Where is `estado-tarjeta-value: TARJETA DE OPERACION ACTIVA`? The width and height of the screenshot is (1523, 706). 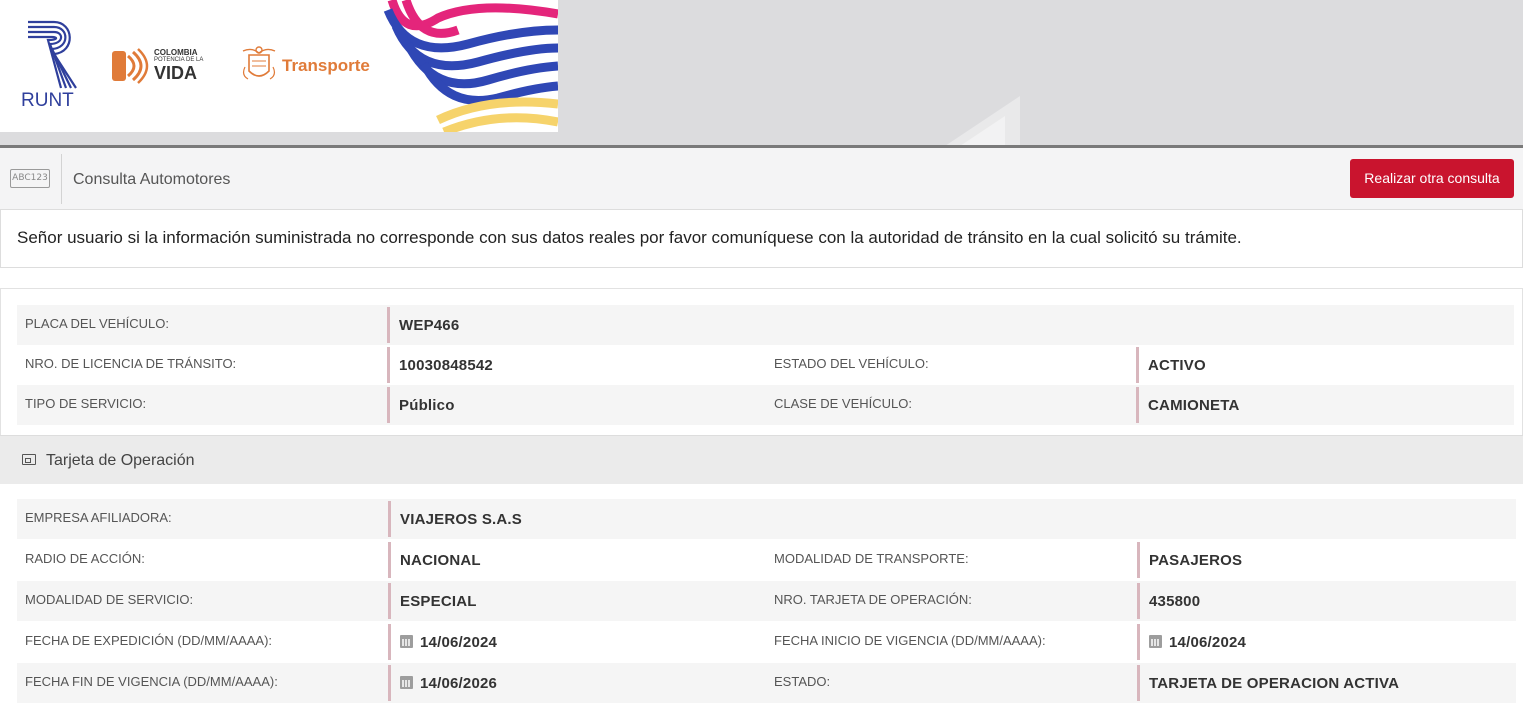 estado-tarjeta-value: TARJETA DE OPERACION ACTIVA is located at coordinates (1274, 683).